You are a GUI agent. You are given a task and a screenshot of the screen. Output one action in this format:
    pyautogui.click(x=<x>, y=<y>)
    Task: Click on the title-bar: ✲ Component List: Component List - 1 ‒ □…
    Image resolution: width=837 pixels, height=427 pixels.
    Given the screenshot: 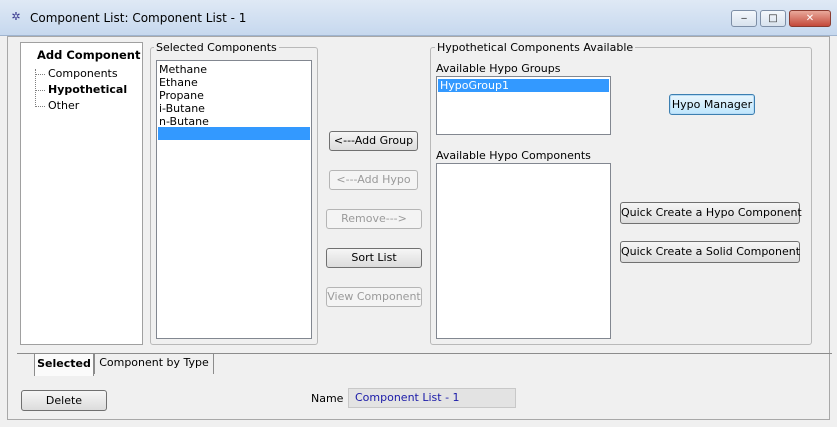 What is the action you would take?
    pyautogui.click(x=418, y=18)
    